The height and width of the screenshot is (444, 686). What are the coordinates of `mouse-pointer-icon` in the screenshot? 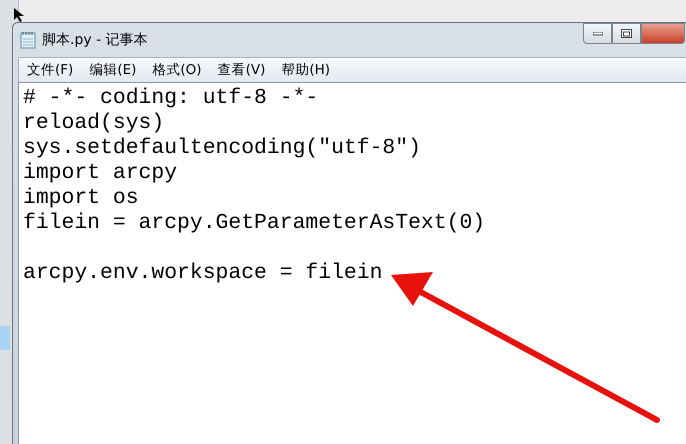 It's located at (20, 15).